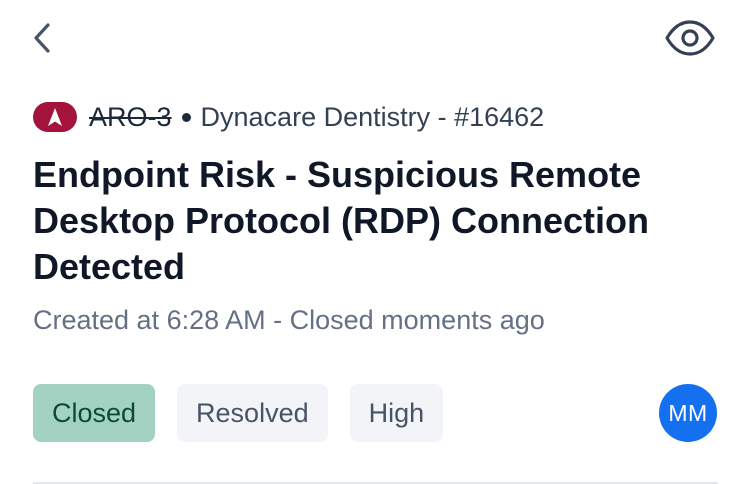  I want to click on ticket-timestamps: Created at 6:28 AM - Closed moments ago, so click(289, 320).